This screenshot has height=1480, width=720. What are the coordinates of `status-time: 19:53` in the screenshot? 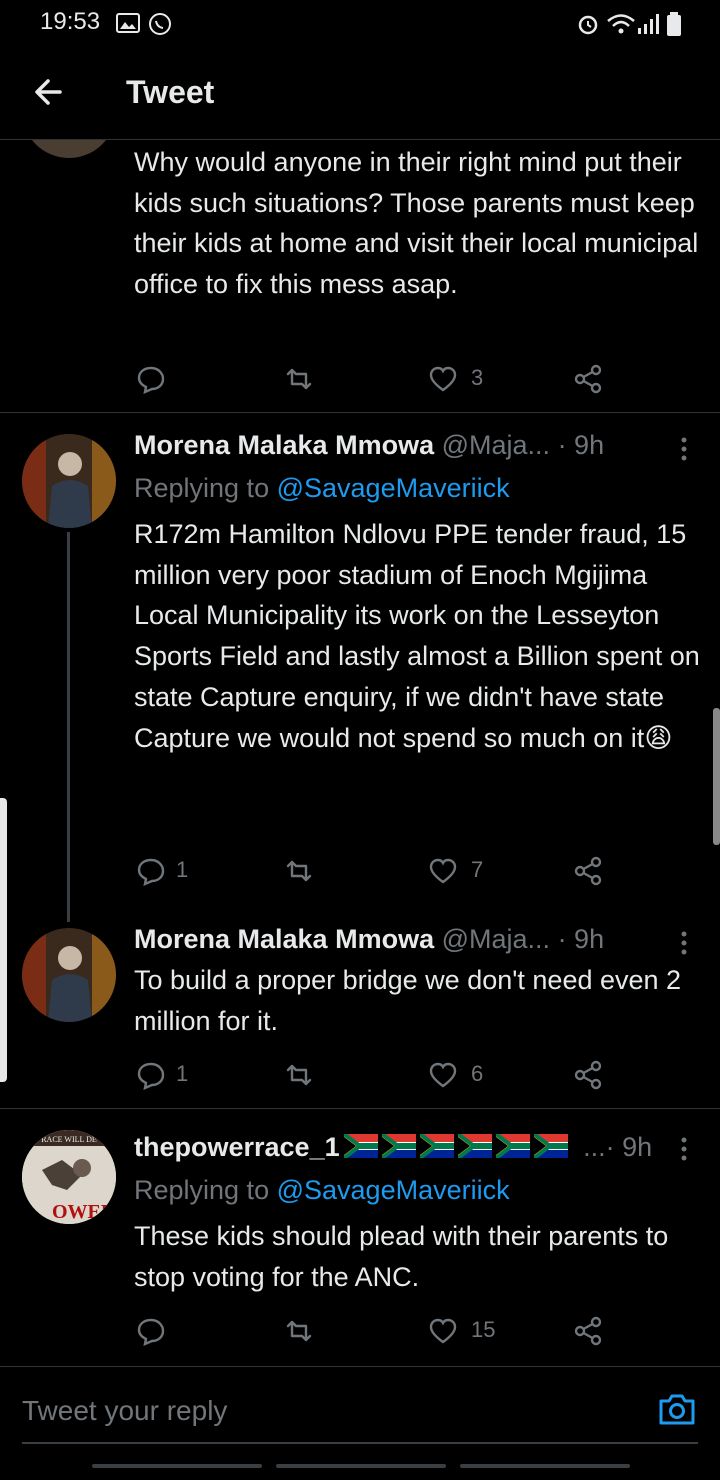 It's located at (70, 21).